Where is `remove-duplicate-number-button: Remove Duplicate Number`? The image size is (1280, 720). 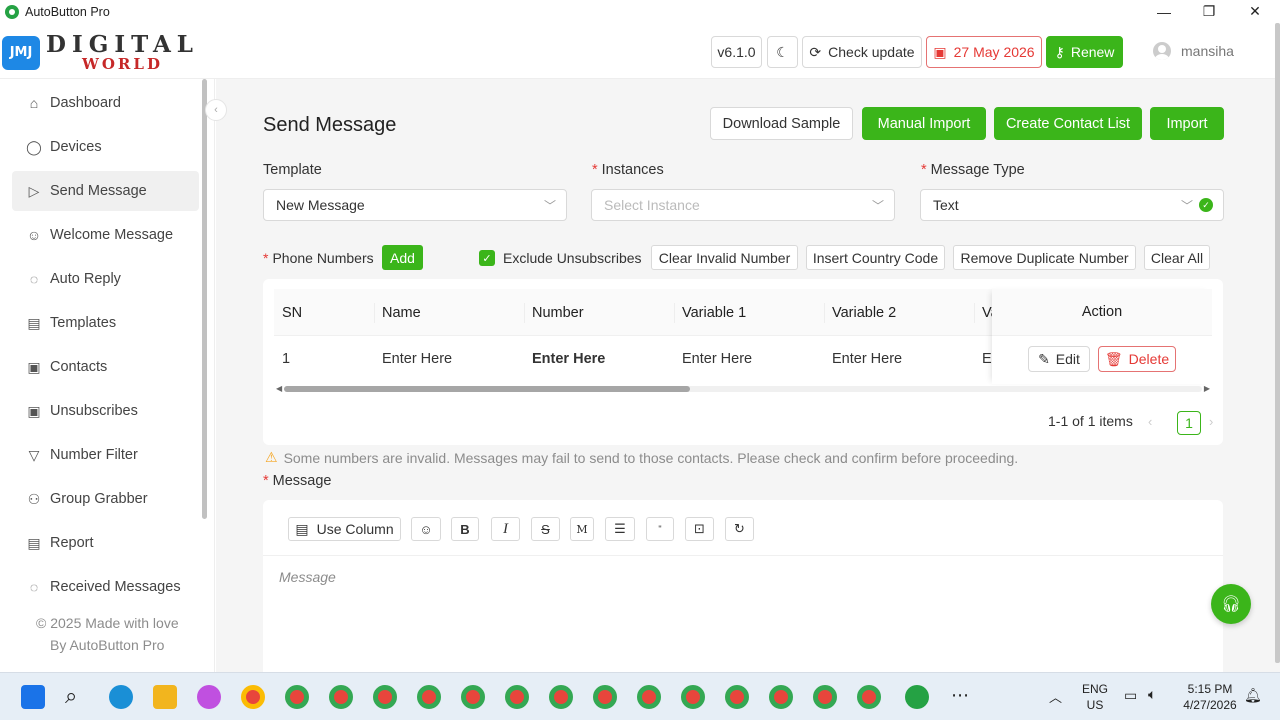 remove-duplicate-number-button: Remove Duplicate Number is located at coordinates (1044, 257).